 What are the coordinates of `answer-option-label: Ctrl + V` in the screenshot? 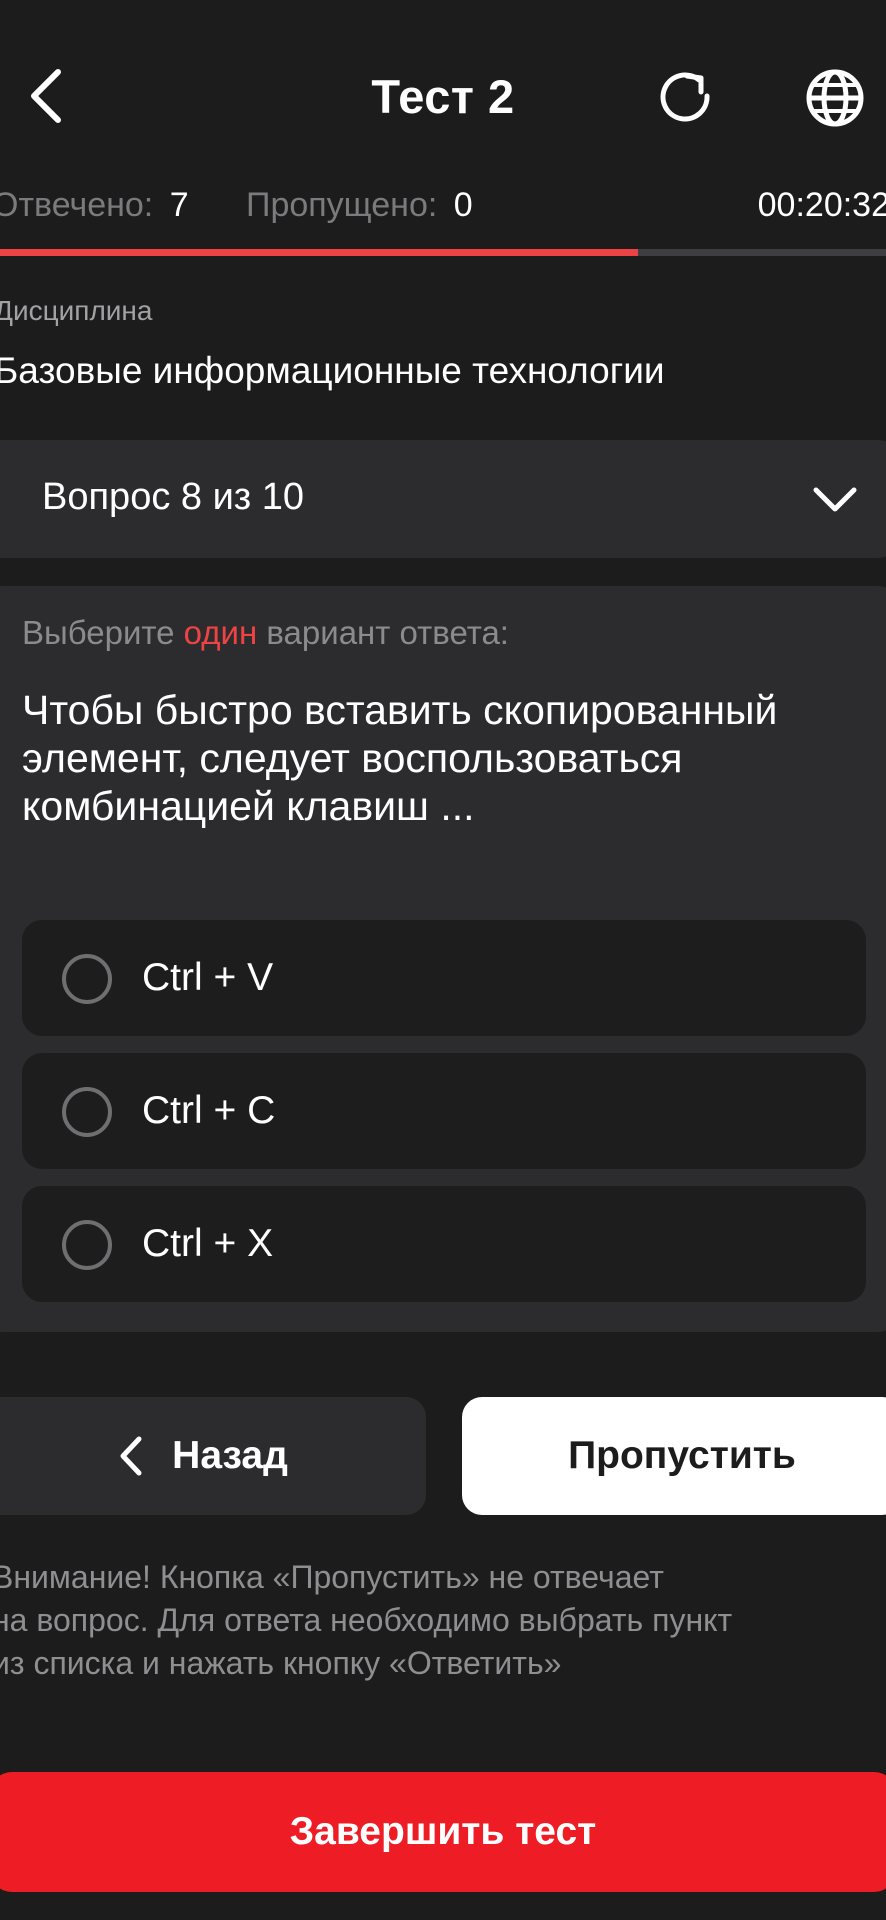 It's located at (208, 977).